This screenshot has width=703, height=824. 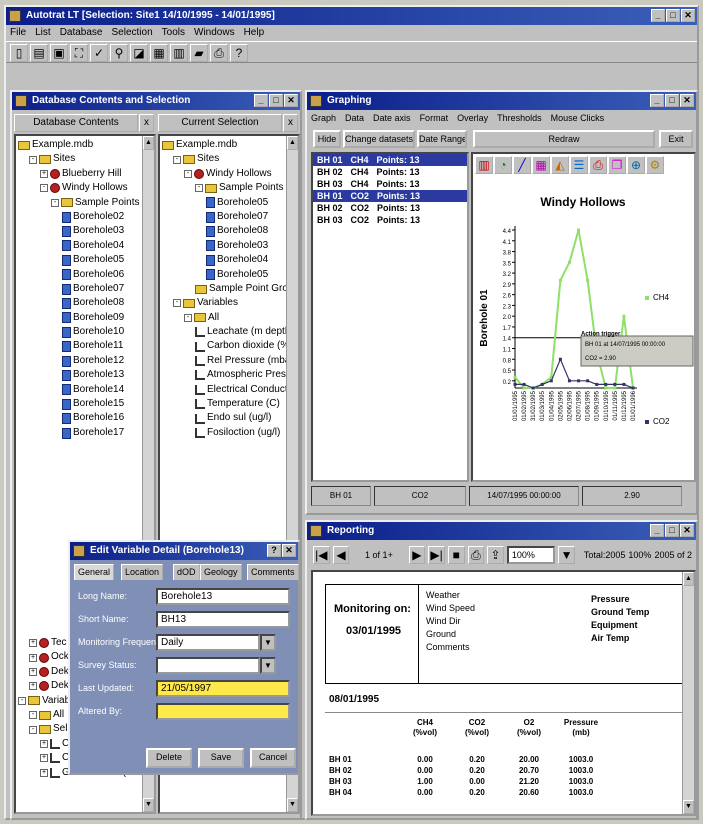 I want to click on export-icon: ⇪, so click(x=495, y=555).